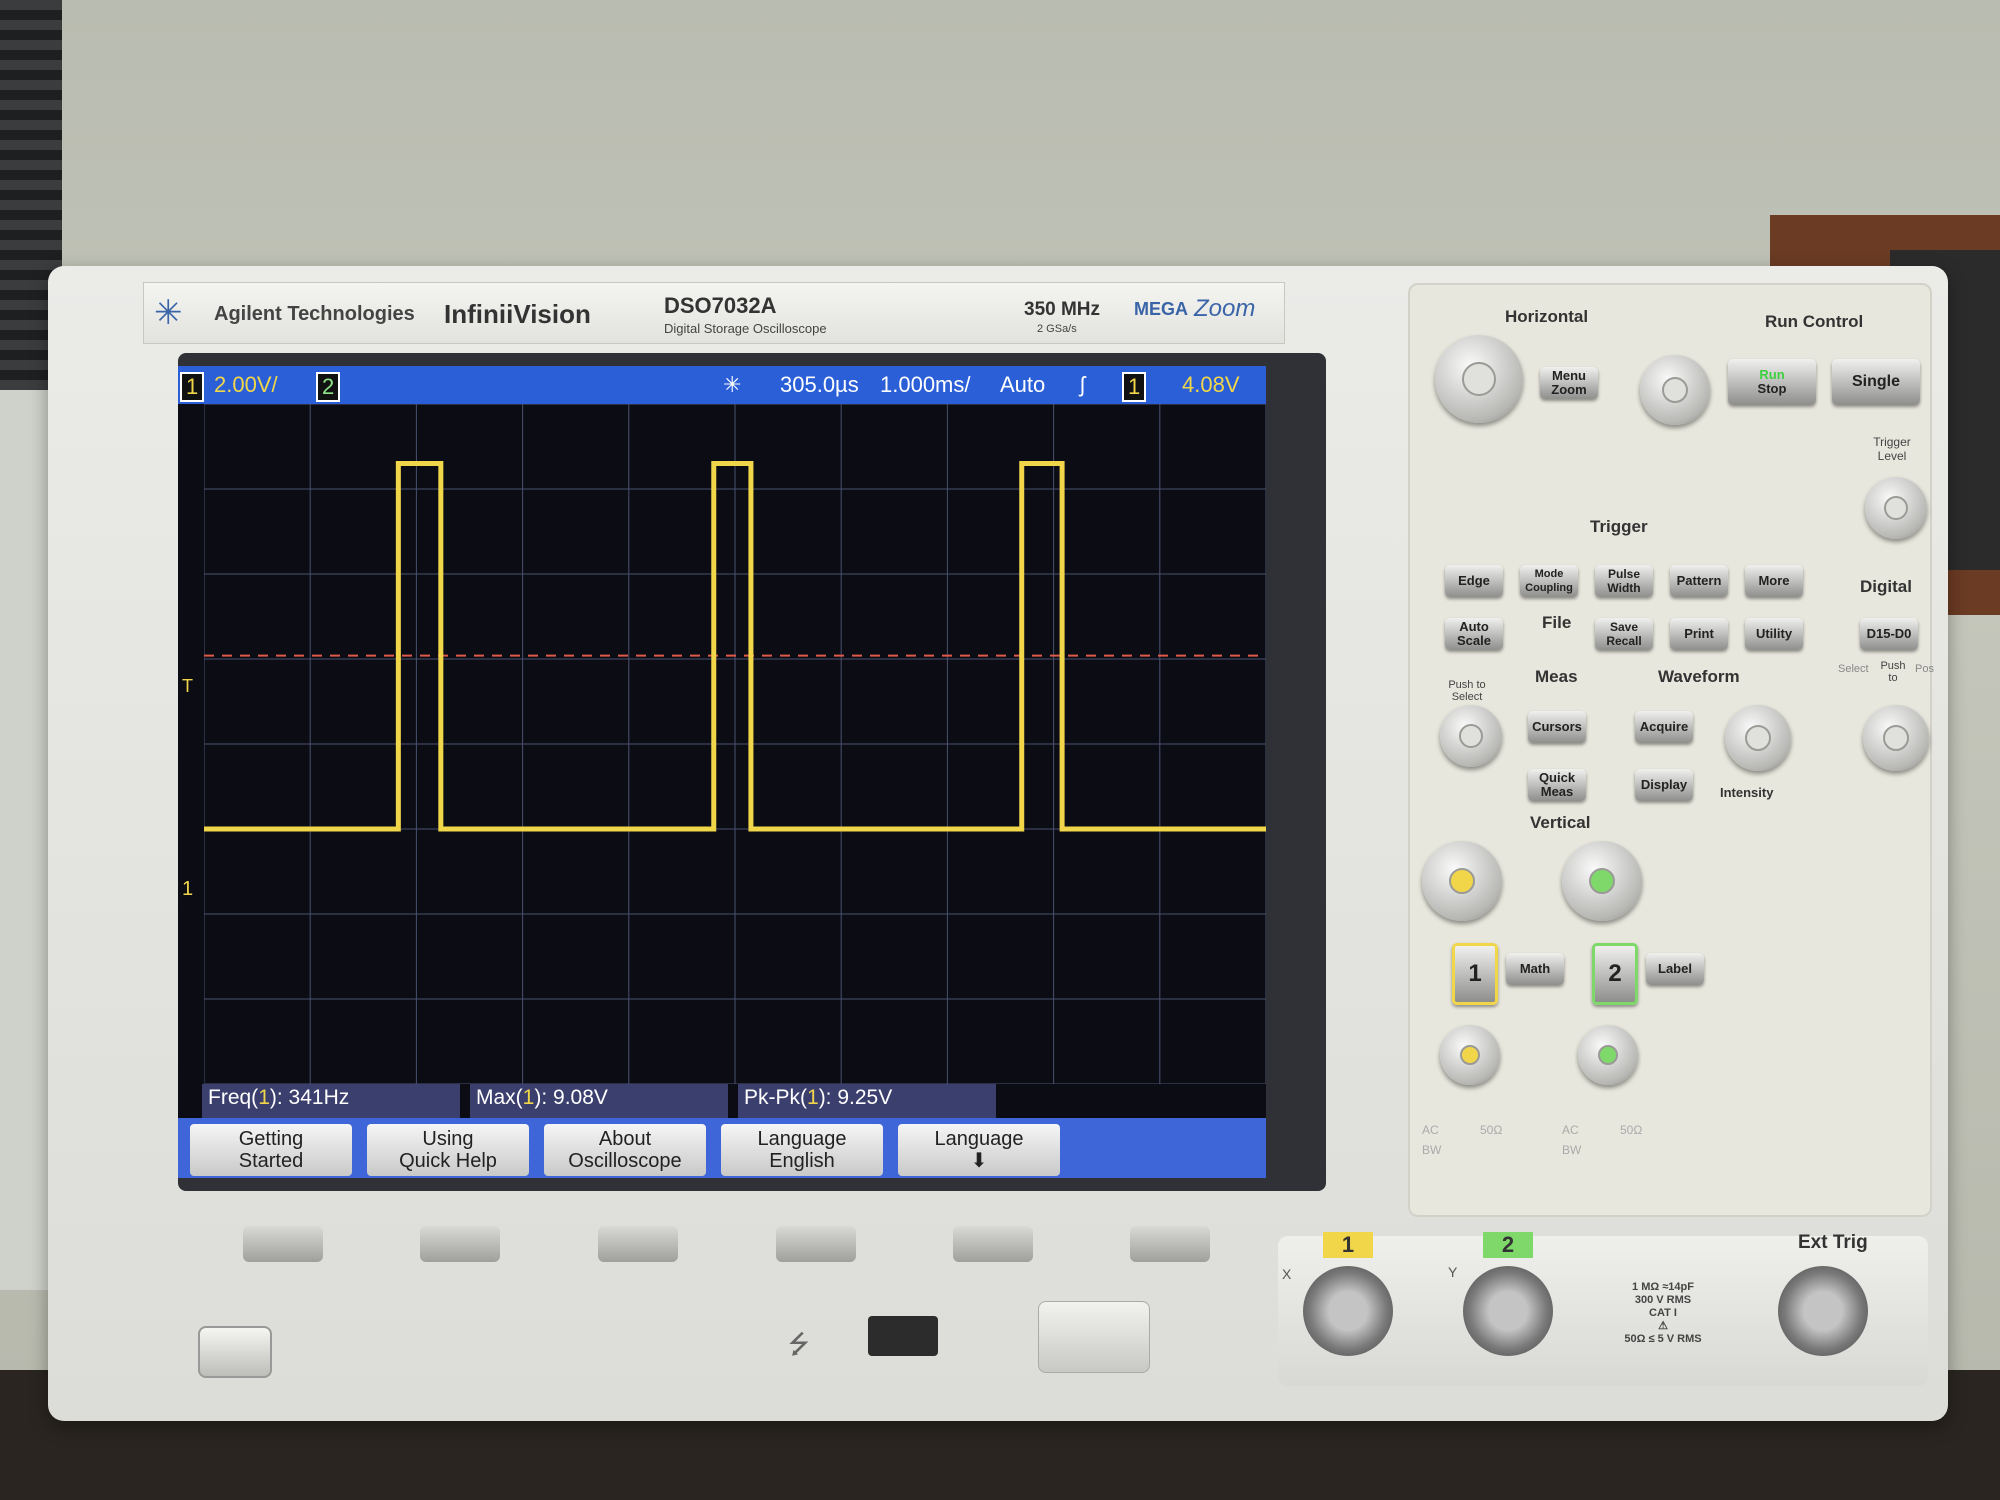 The image size is (2000, 1500). I want to click on ch2-indicator: 2, so click(328, 387).